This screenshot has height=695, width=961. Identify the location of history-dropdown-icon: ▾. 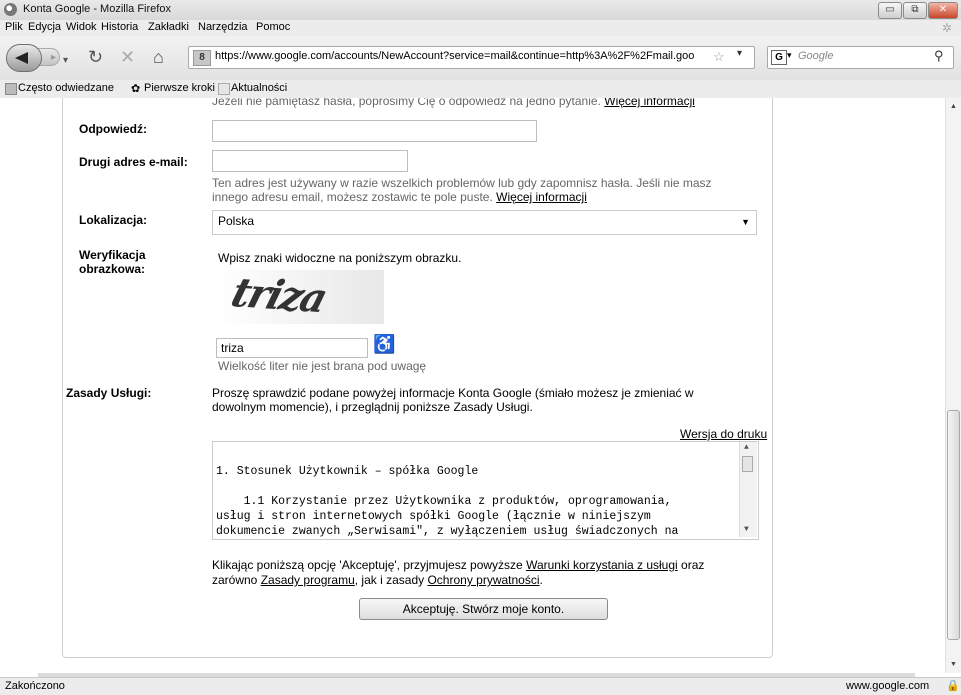
(65, 61).